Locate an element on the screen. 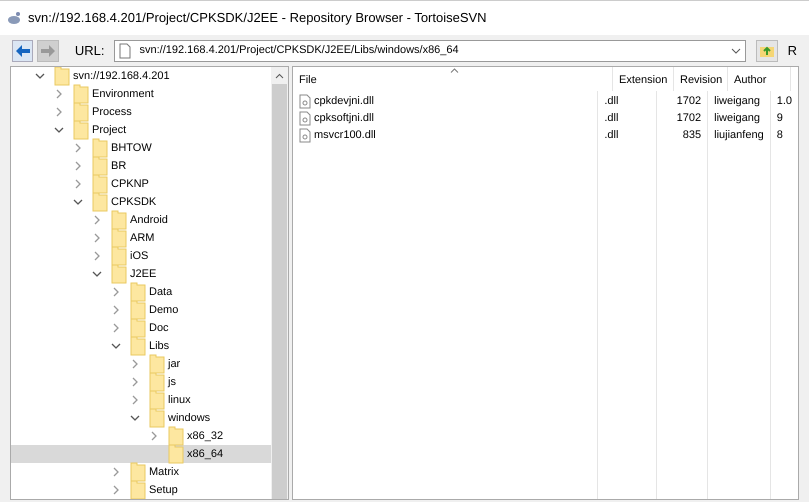 The image size is (809, 502). tree-item-label: Environment is located at coordinates (123, 94).